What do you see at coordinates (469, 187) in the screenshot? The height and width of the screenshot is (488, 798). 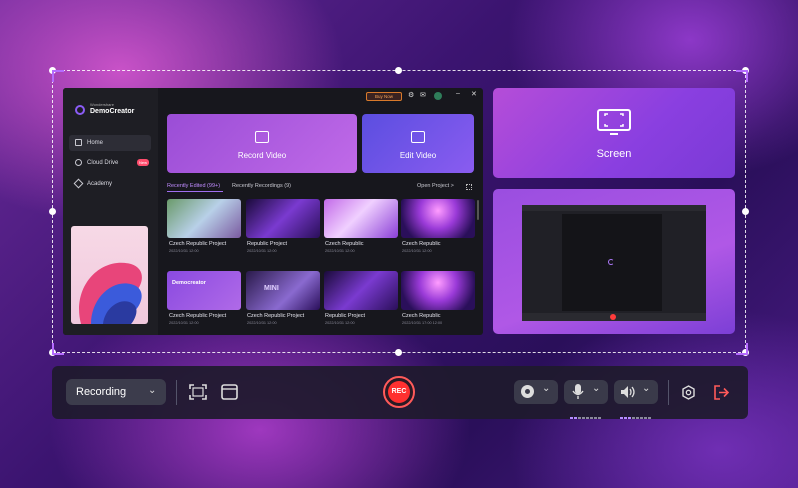 I see `grid-view-icon` at bounding box center [469, 187].